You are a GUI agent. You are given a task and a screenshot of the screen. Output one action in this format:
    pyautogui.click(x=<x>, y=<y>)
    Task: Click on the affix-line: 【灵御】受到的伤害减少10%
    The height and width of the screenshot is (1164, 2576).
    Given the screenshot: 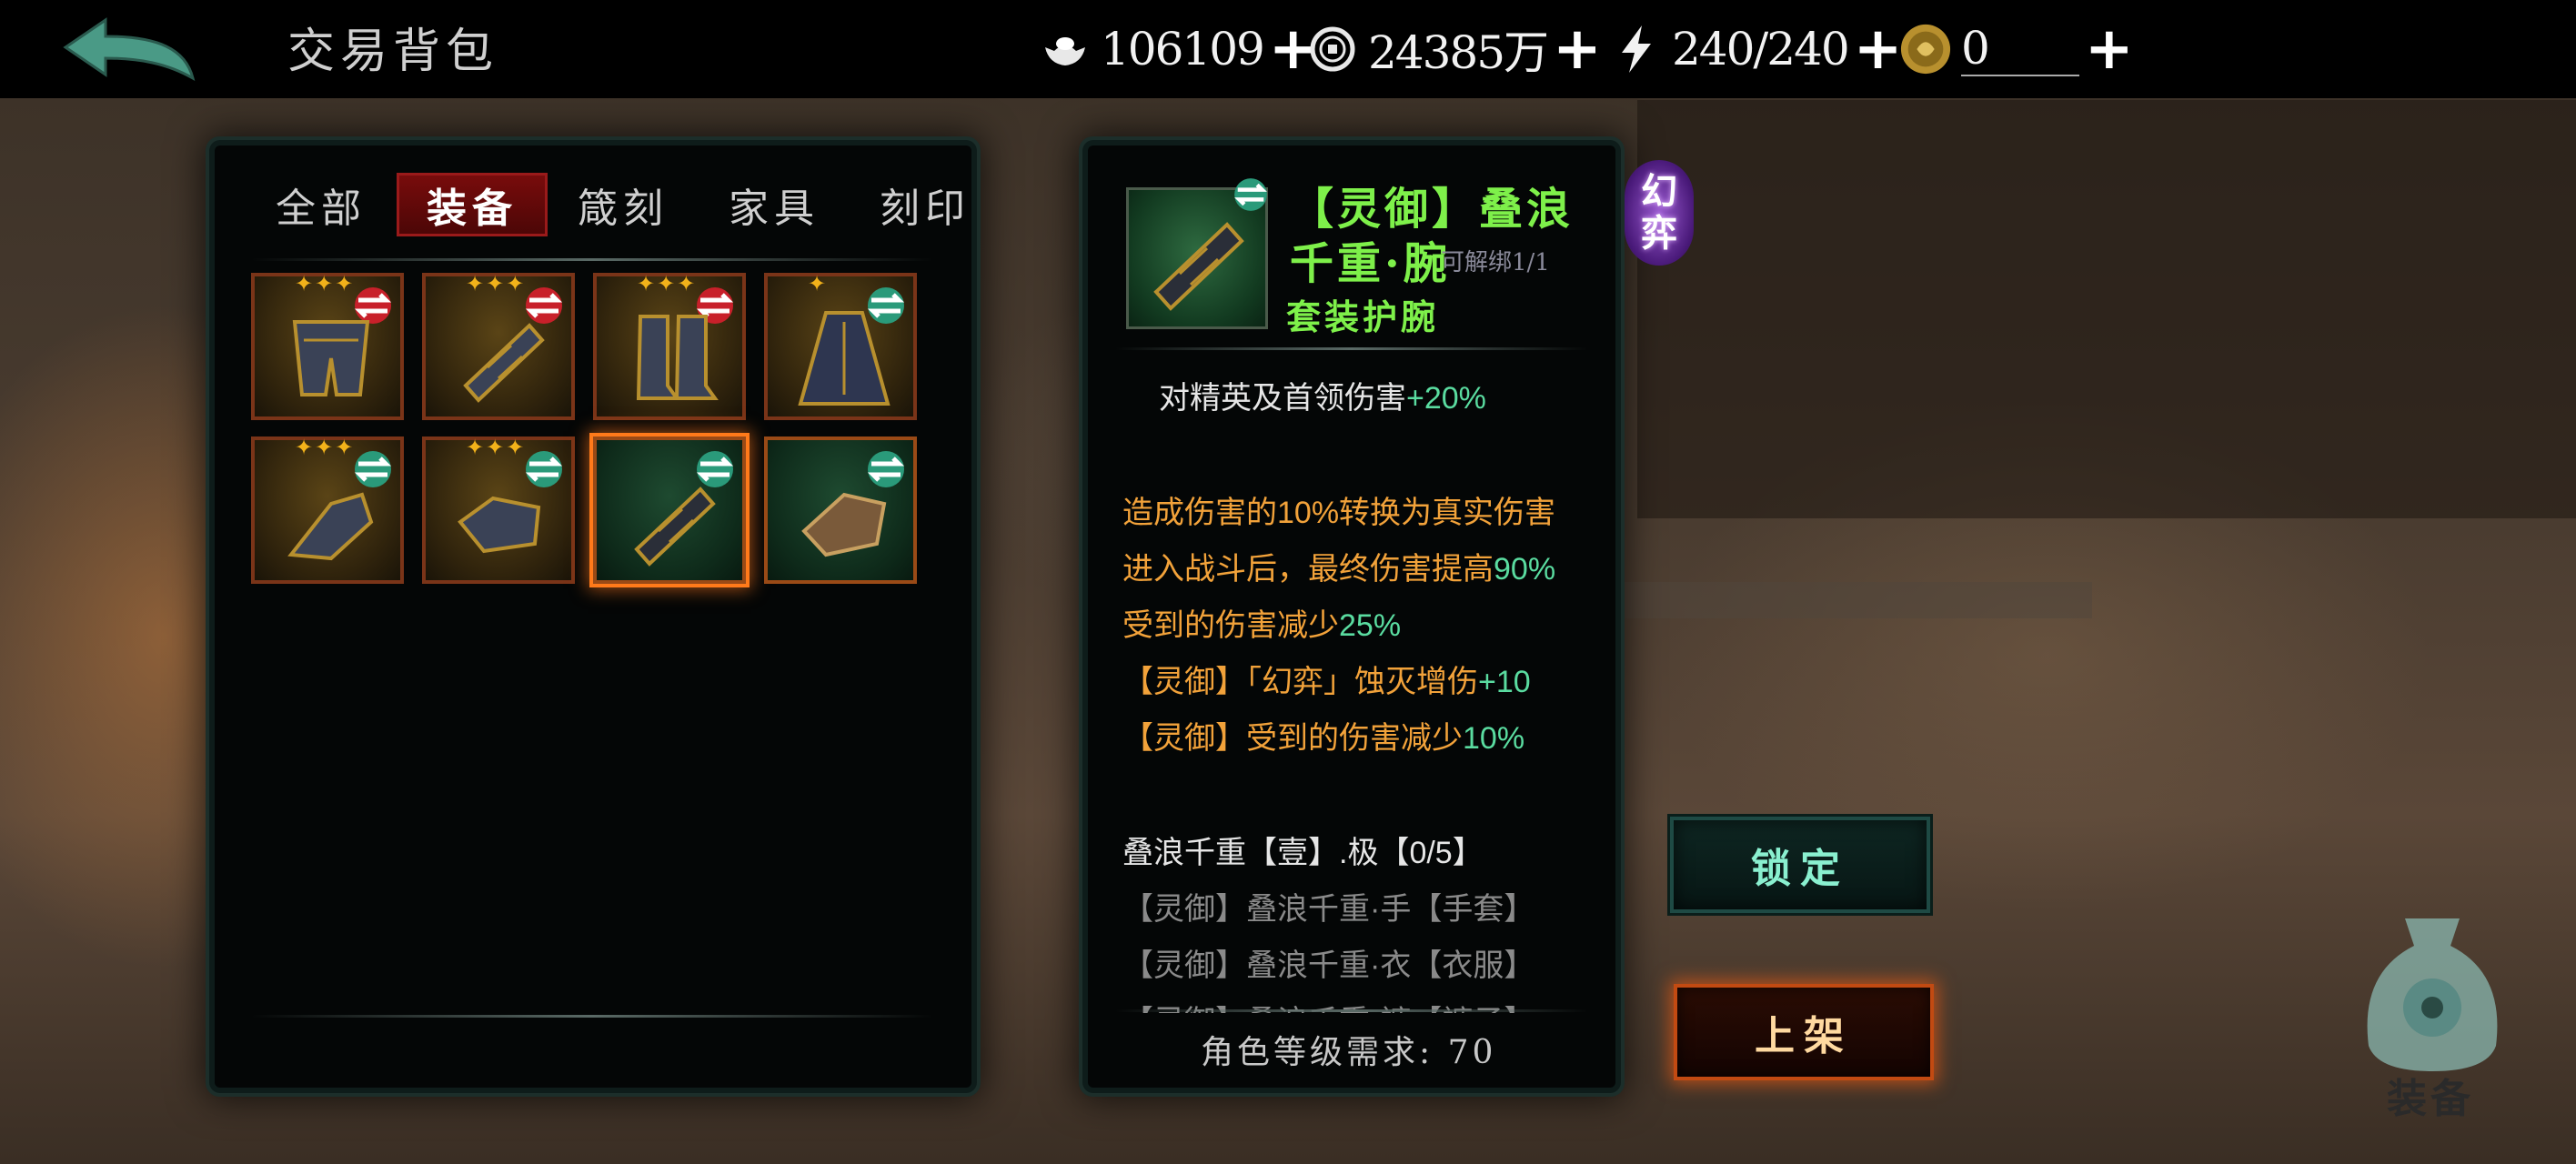 What is the action you would take?
    pyautogui.click(x=1323, y=736)
    